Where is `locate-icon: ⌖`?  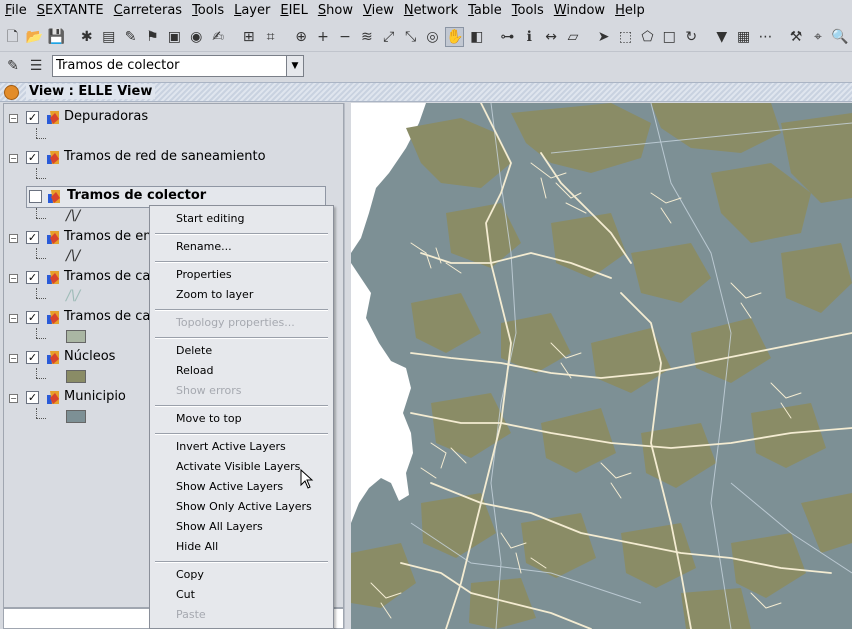
locate-icon: ⌖ is located at coordinates (818, 37).